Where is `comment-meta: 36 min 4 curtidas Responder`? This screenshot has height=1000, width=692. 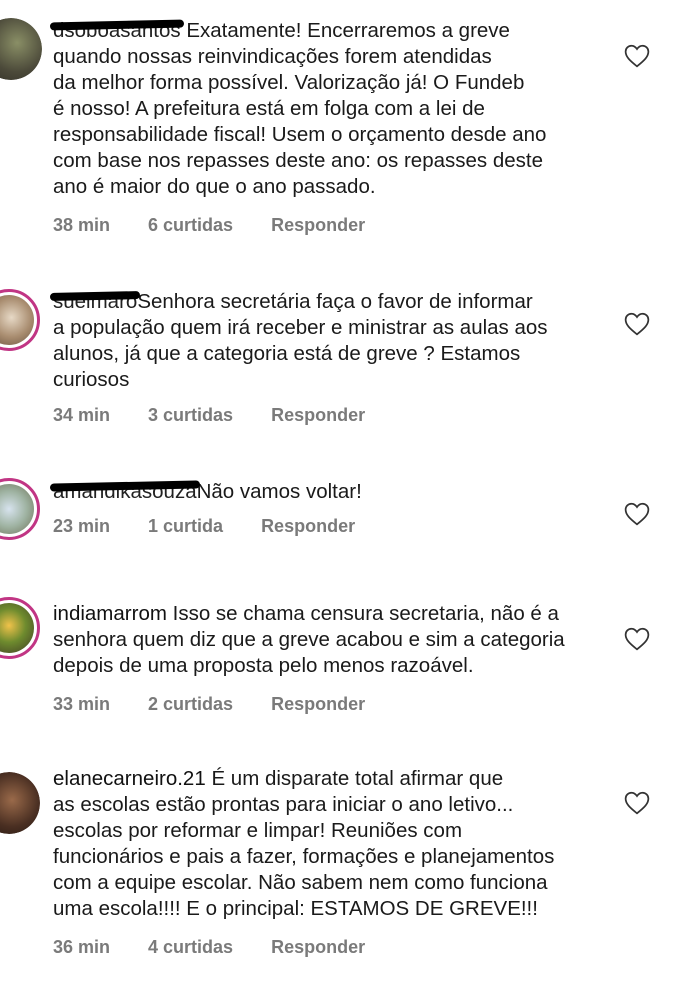 comment-meta: 36 min 4 curtidas Responder is located at coordinates (228, 947).